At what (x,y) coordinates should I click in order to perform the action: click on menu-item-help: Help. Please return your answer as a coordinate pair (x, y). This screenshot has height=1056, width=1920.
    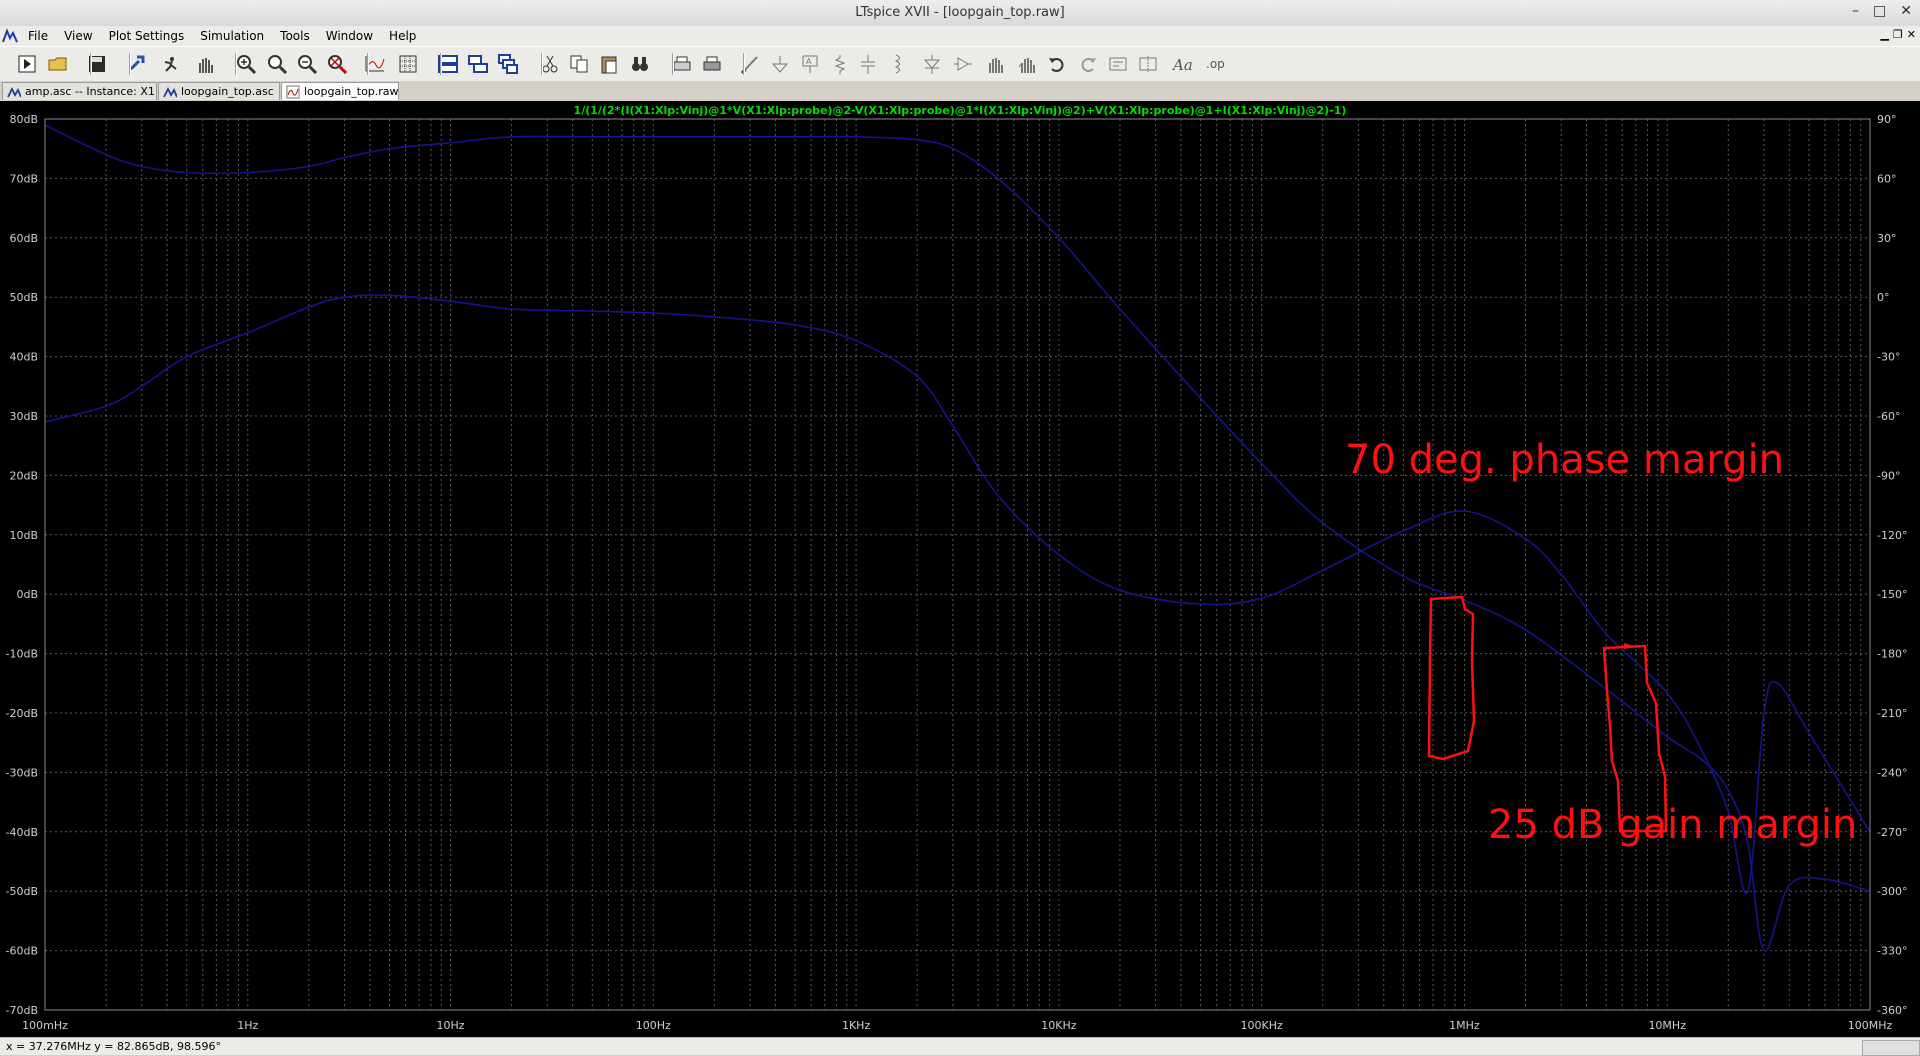
    Looking at the image, I should click on (402, 36).